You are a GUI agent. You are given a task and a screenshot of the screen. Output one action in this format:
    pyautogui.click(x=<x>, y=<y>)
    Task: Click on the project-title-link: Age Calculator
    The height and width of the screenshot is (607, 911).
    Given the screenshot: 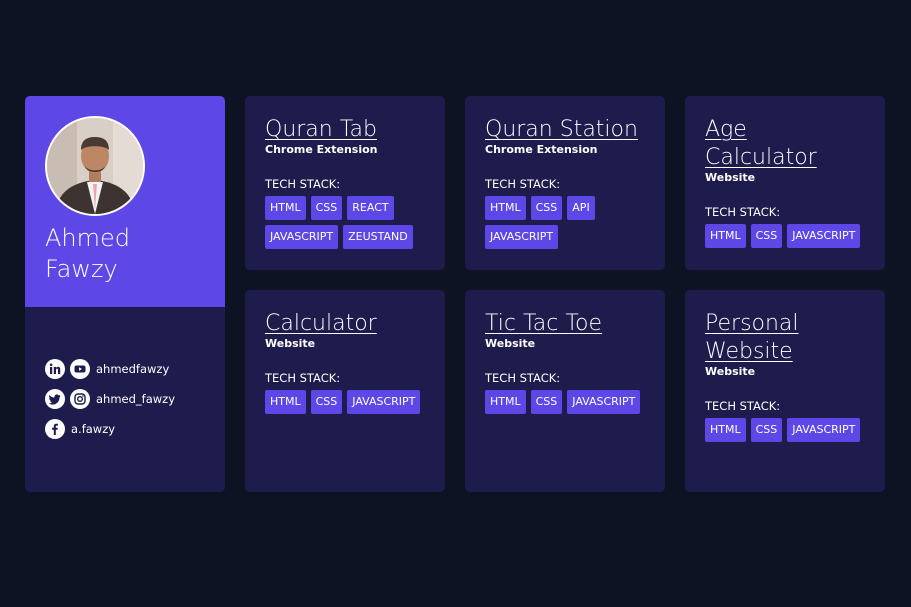 What is the action you would take?
    pyautogui.click(x=785, y=144)
    